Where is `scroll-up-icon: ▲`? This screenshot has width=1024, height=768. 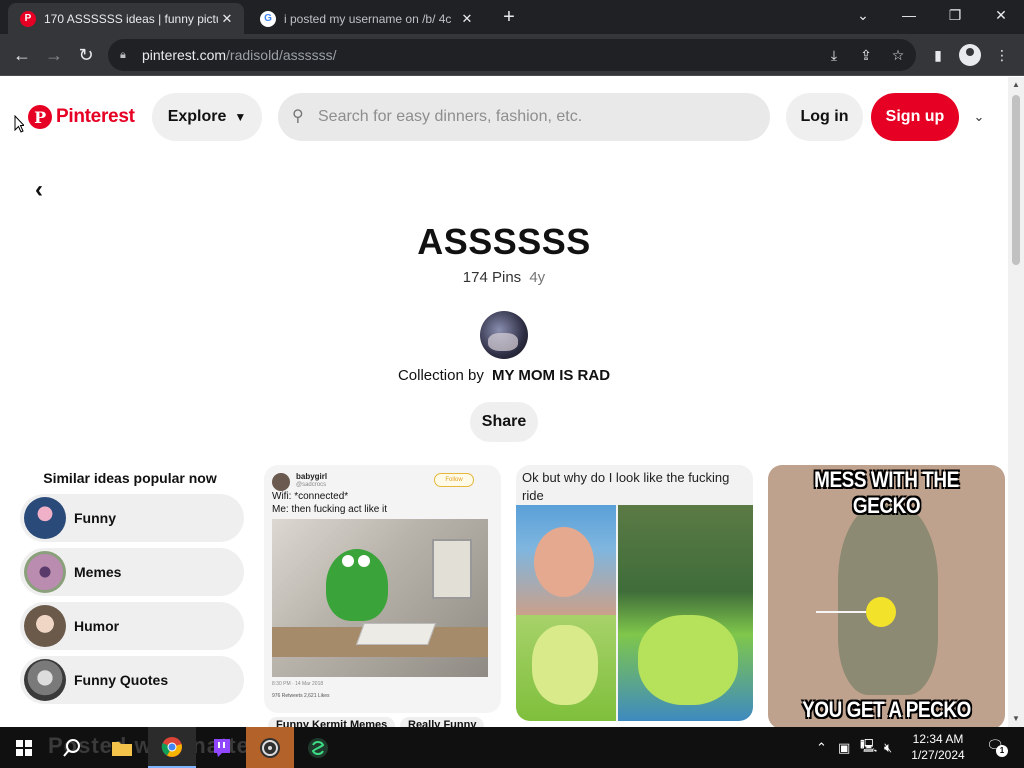 scroll-up-icon: ▲ is located at coordinates (1016, 85).